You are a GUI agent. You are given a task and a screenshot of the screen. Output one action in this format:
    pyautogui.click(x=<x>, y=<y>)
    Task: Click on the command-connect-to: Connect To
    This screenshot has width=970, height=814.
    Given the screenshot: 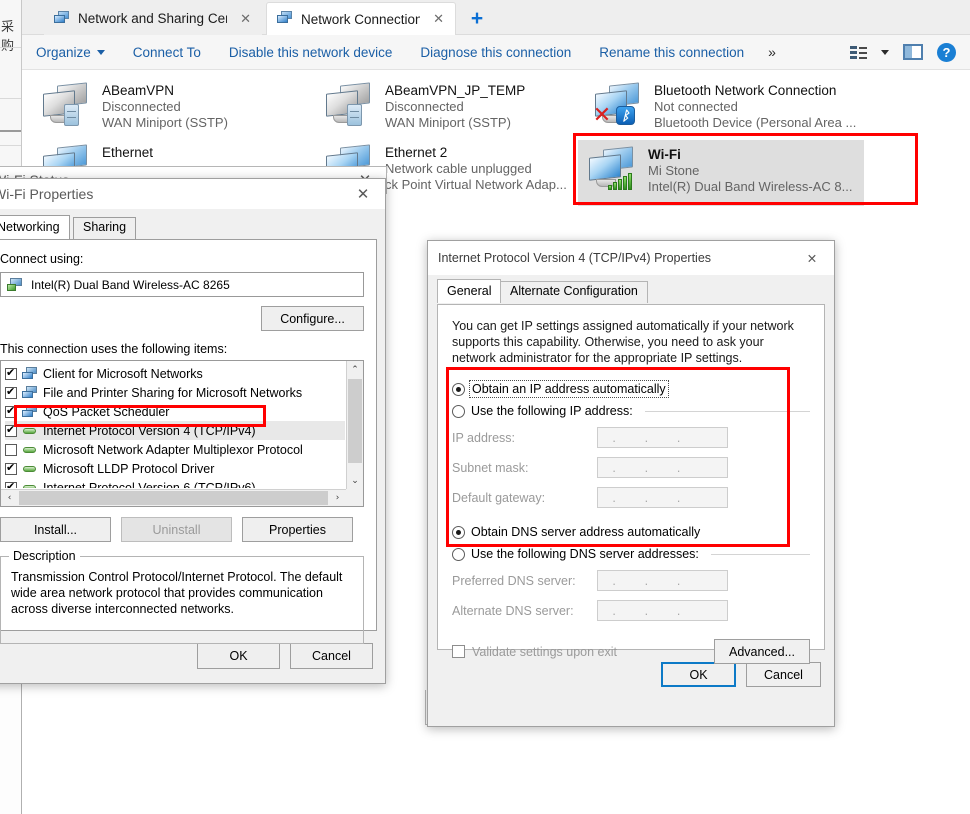 What is the action you would take?
    pyautogui.click(x=167, y=52)
    